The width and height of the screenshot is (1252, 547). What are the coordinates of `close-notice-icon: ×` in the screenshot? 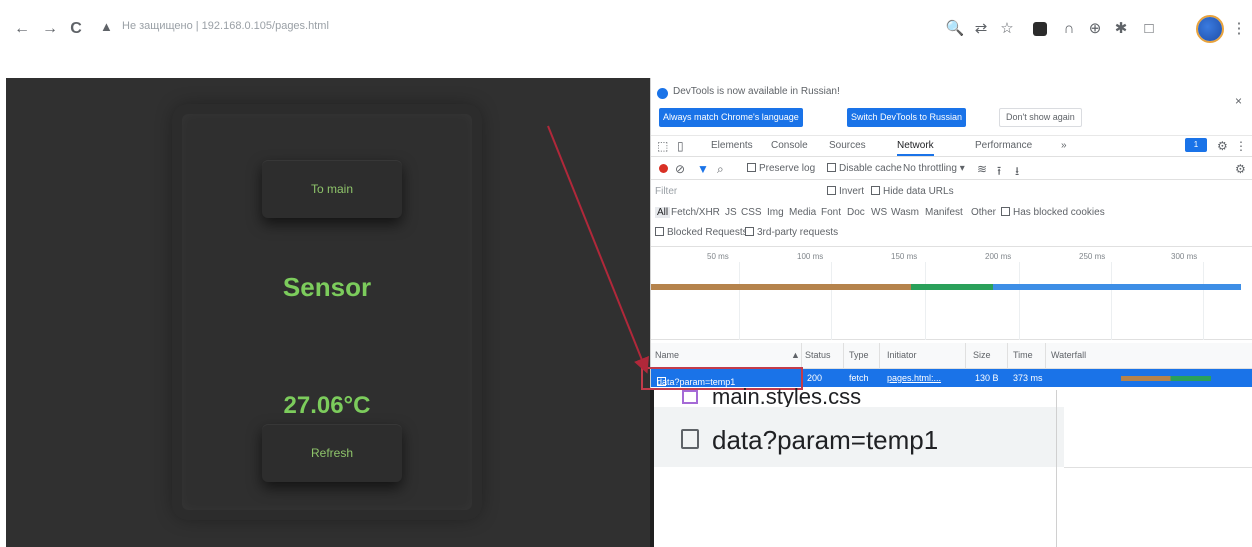 It's located at (1238, 101).